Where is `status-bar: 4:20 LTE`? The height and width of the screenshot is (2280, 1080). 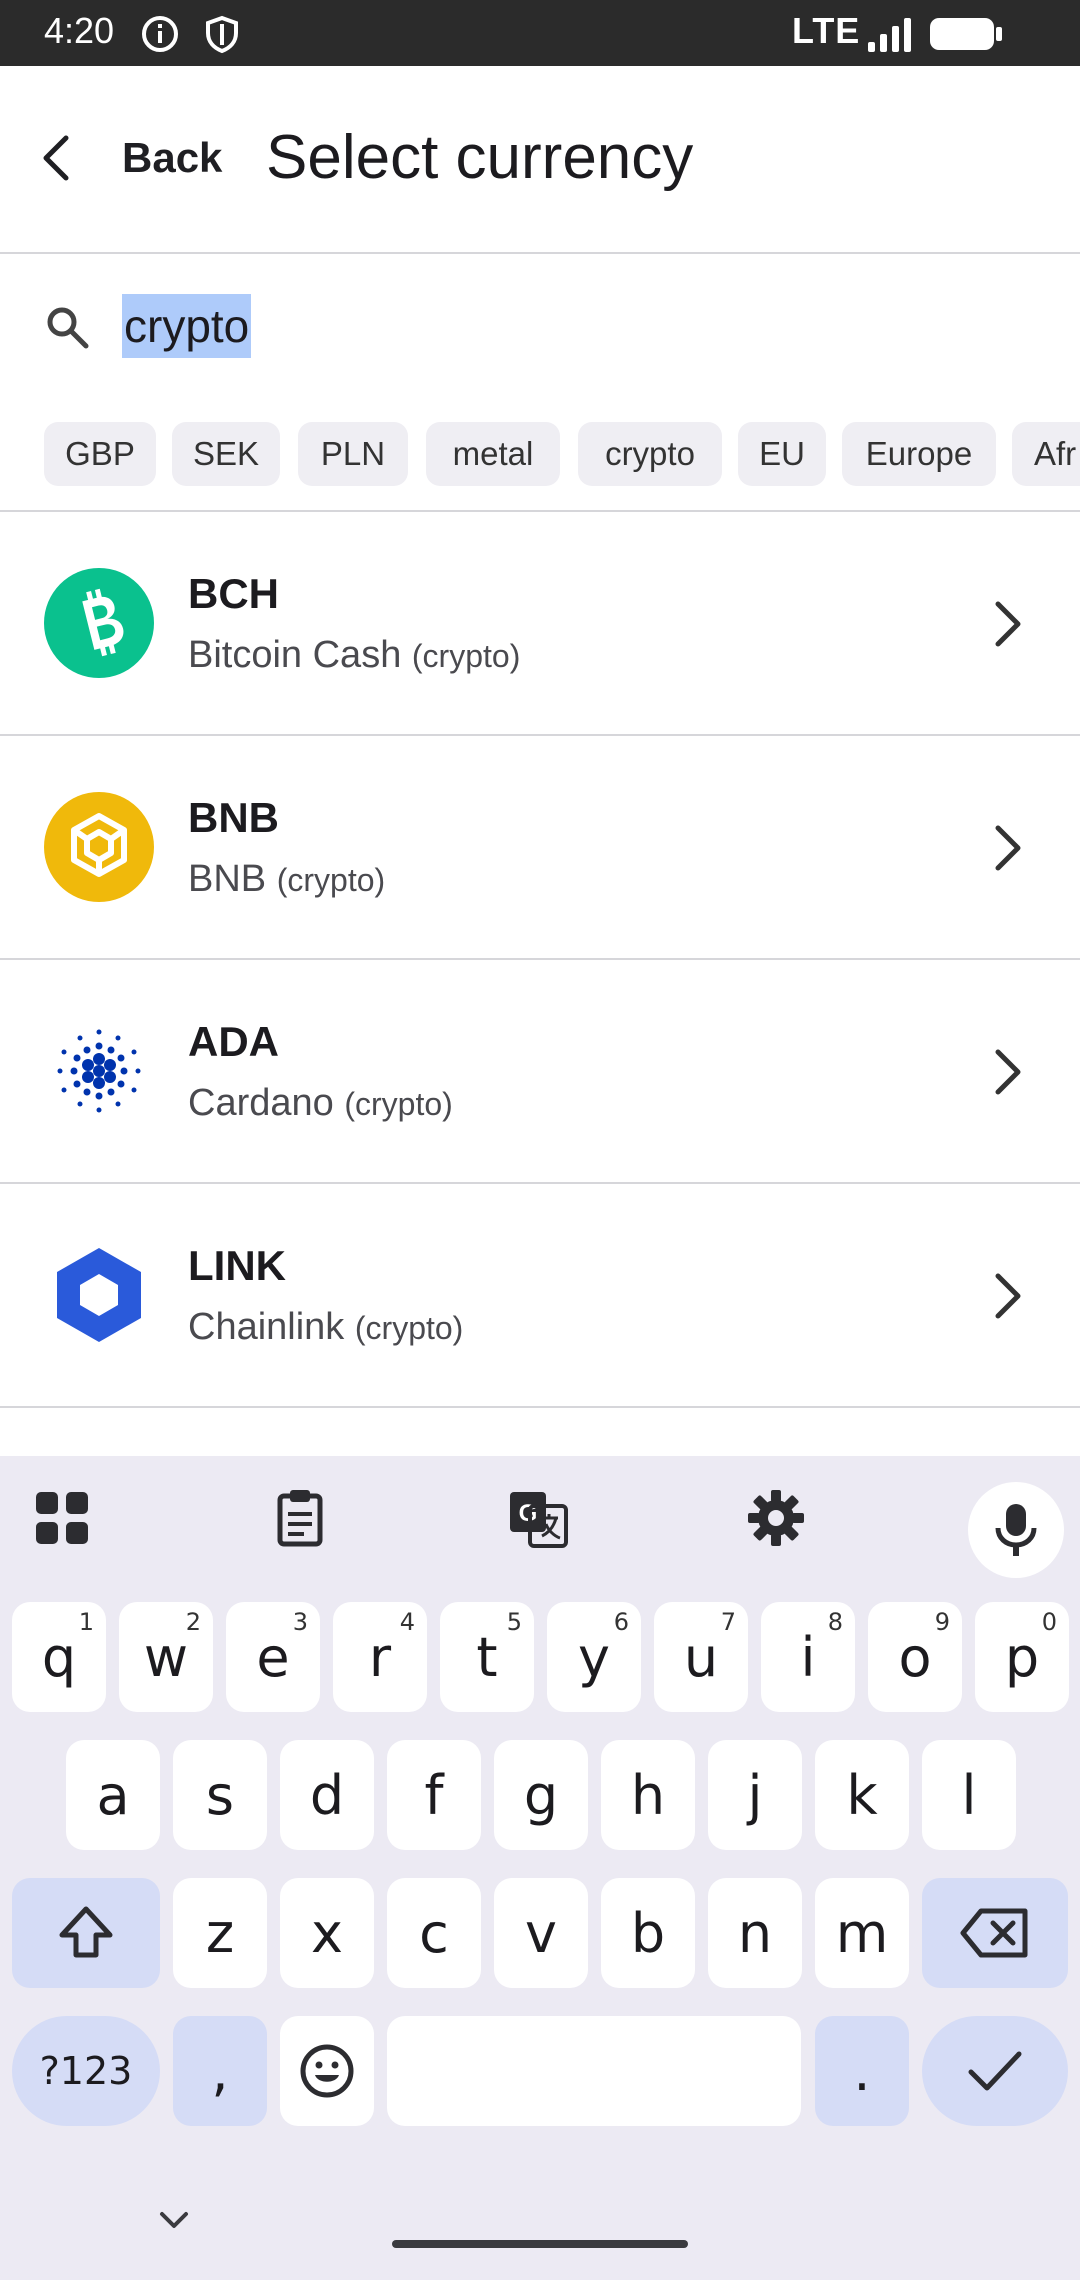 status-bar: 4:20 LTE is located at coordinates (540, 33).